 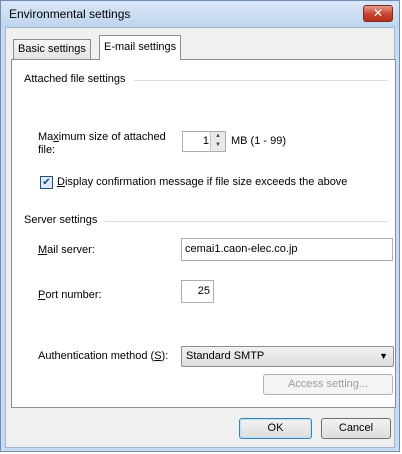 What do you see at coordinates (102, 143) in the screenshot?
I see `max-size-label: Maximum size of attached file:` at bounding box center [102, 143].